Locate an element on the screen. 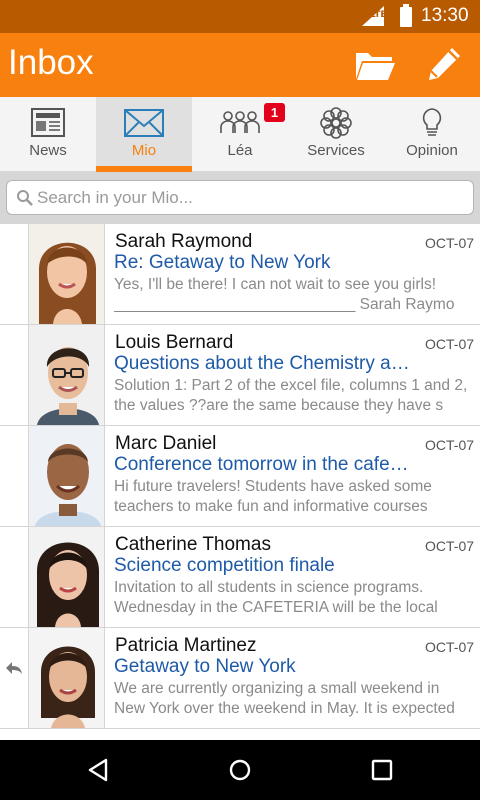 This screenshot has width=480, height=800. message-subject: Re: Getaway to New York is located at coordinates (222, 262).